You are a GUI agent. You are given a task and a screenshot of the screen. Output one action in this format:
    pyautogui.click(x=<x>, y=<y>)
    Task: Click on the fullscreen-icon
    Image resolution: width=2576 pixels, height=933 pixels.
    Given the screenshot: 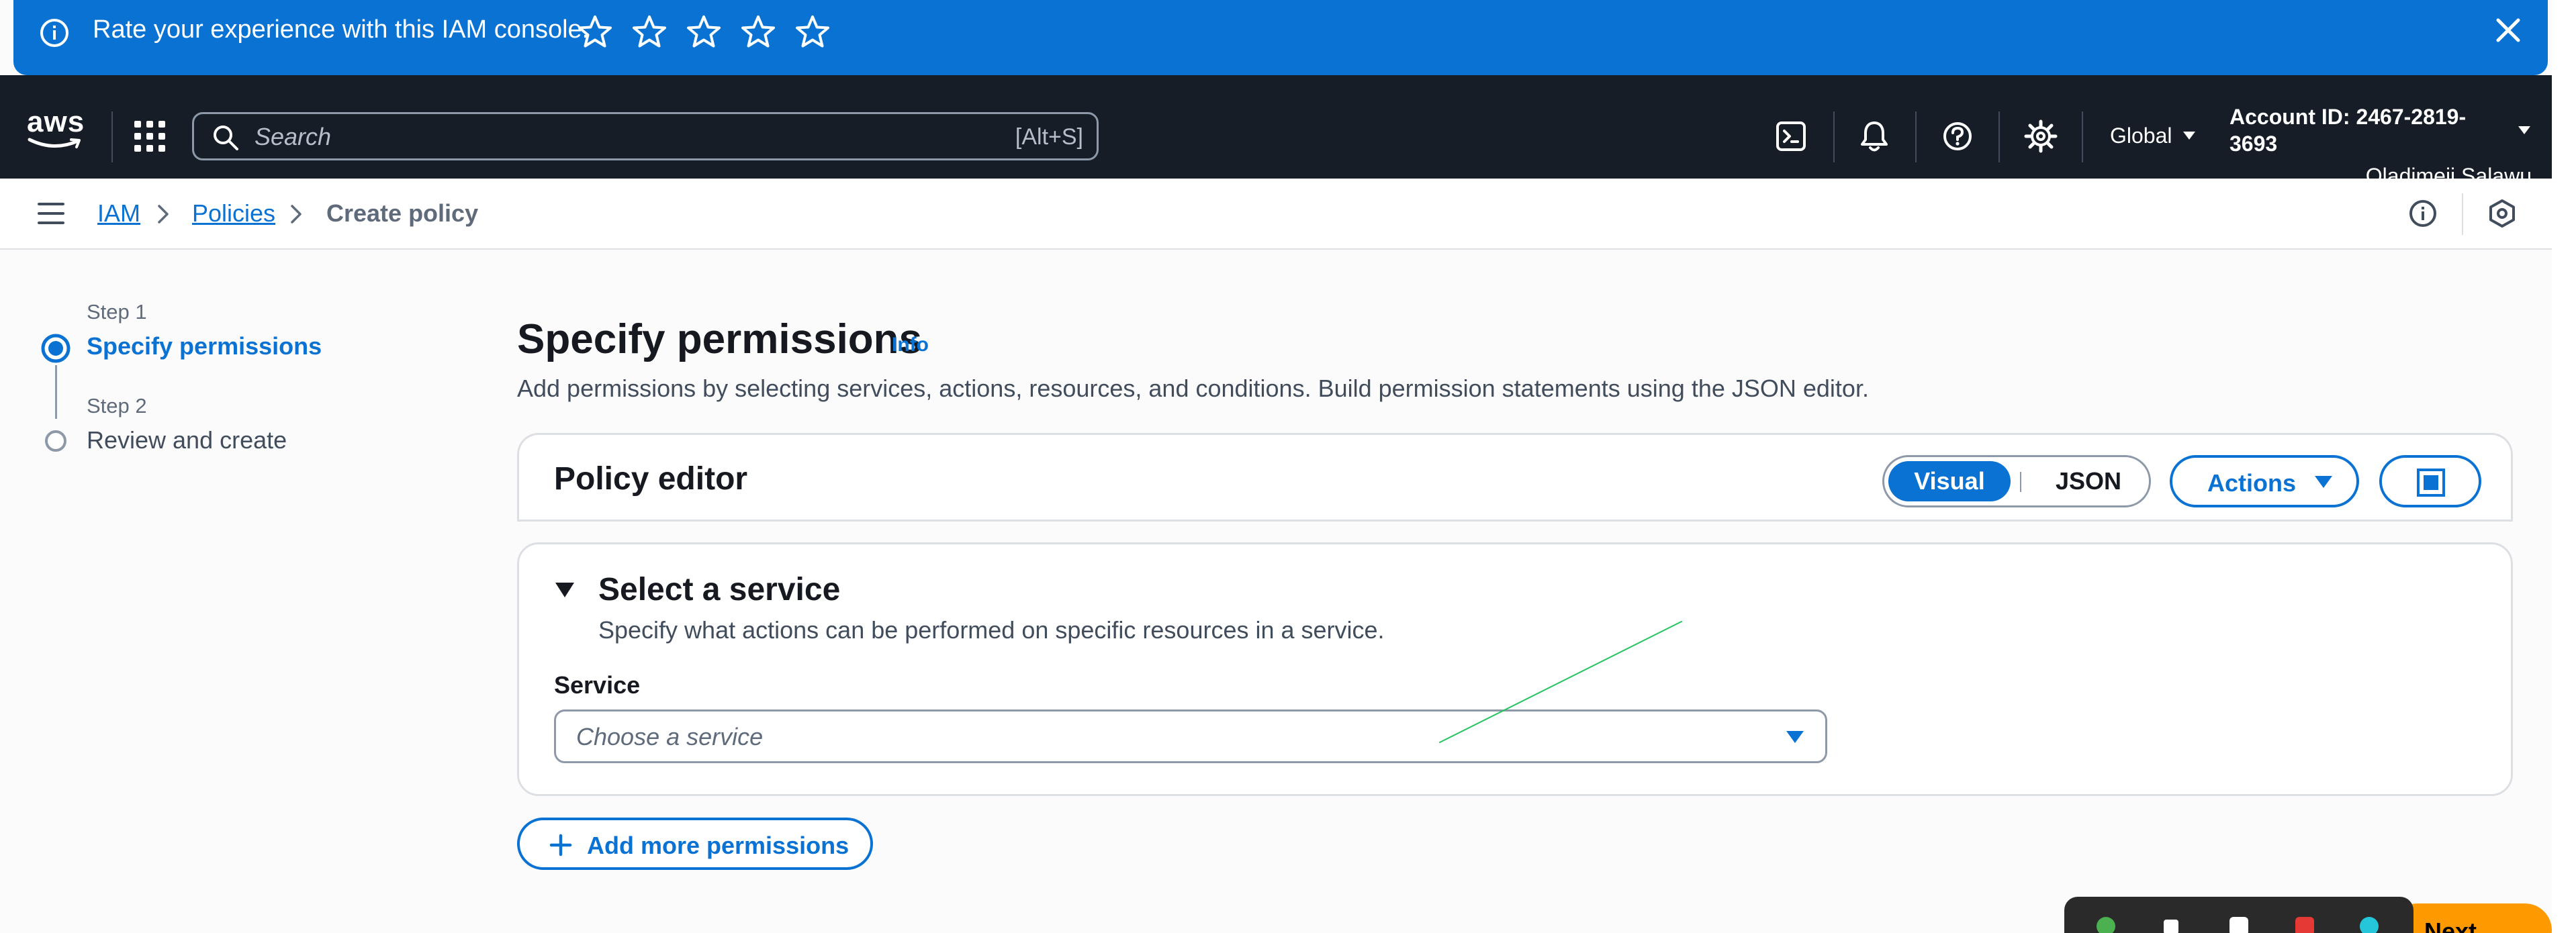 What is the action you would take?
    pyautogui.click(x=2431, y=483)
    